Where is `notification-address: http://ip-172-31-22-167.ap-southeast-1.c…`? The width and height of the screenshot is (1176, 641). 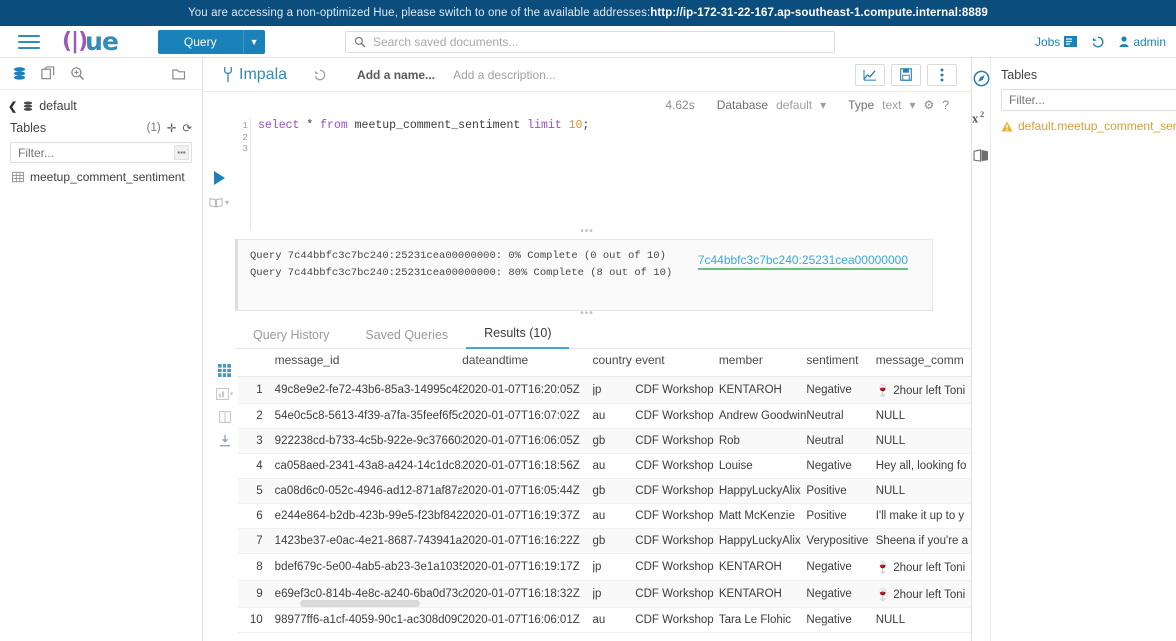 notification-address: http://ip-172-31-22-167.ap-southeast-1.c… is located at coordinates (819, 13).